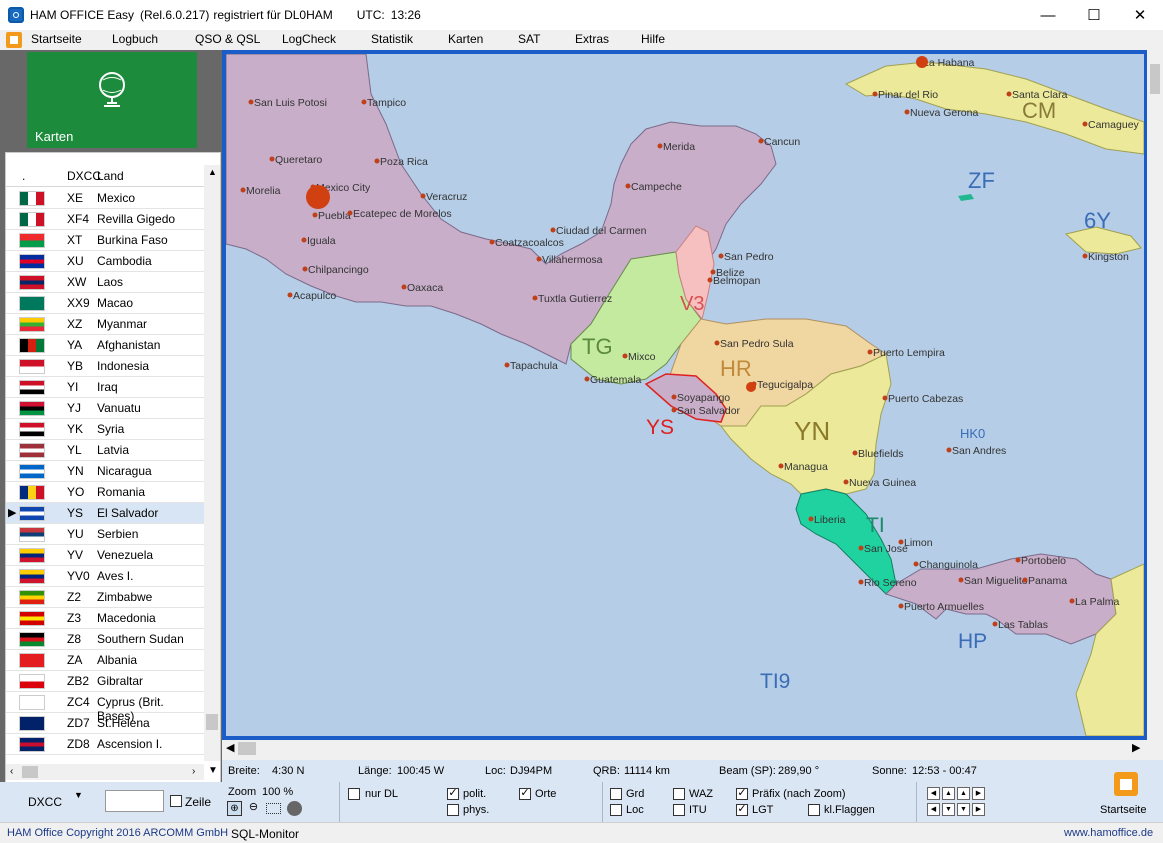 Image resolution: width=1163 pixels, height=843 pixels. Describe the element at coordinates (78, 795) in the screenshot. I see `dxcc-dropdown-icon: ▼` at that location.